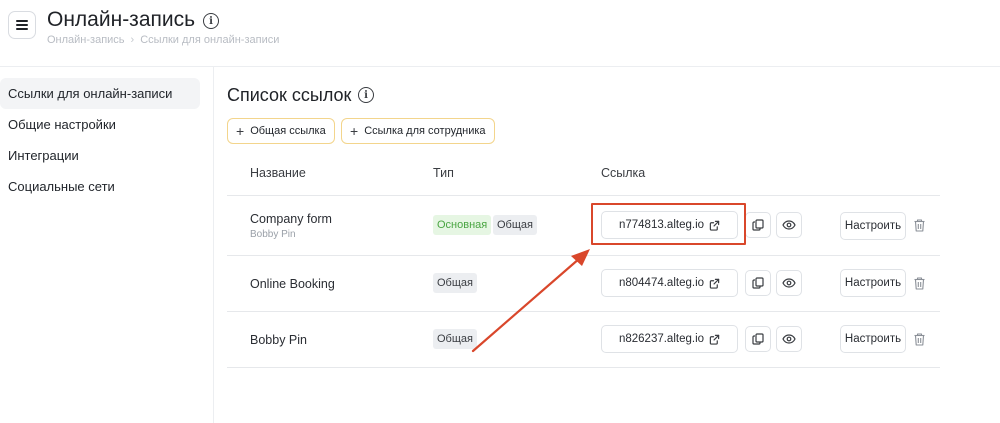  I want to click on add-general-link-button: + Общая ссылка, so click(281, 131).